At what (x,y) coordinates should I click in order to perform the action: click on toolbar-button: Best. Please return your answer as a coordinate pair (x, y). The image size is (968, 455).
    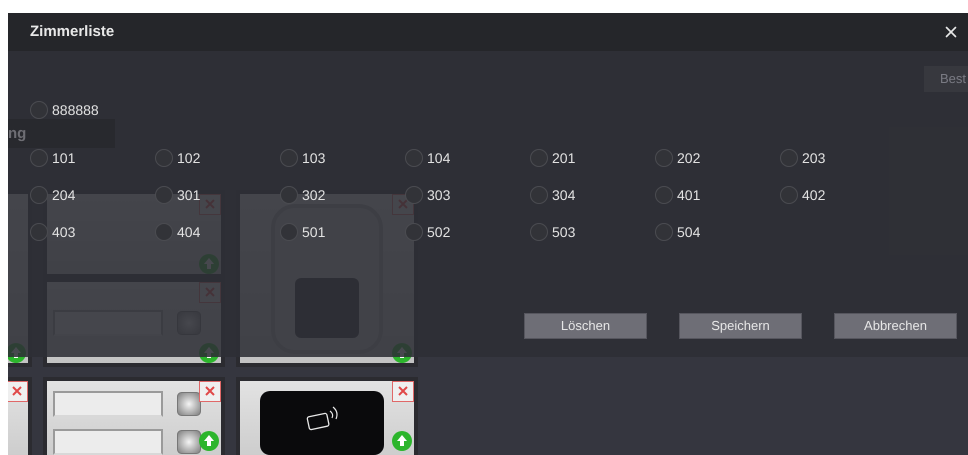
    Looking at the image, I should click on (946, 79).